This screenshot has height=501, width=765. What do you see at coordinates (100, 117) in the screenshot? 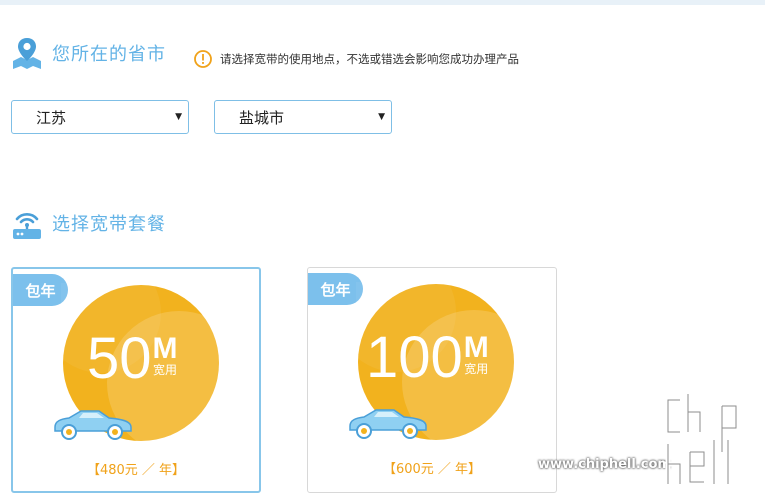
I see `province-select: 江苏 ▼` at bounding box center [100, 117].